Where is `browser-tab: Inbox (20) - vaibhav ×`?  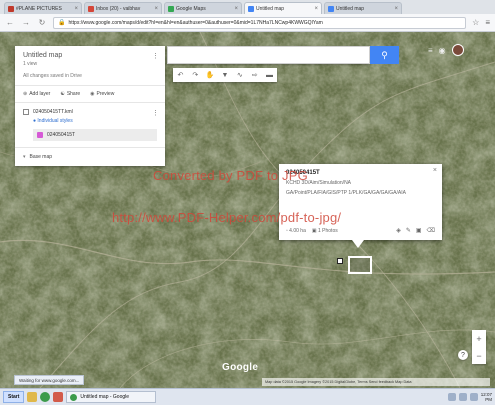
browser-tab: Inbox (20) - vaibhav × is located at coordinates (123, 8).